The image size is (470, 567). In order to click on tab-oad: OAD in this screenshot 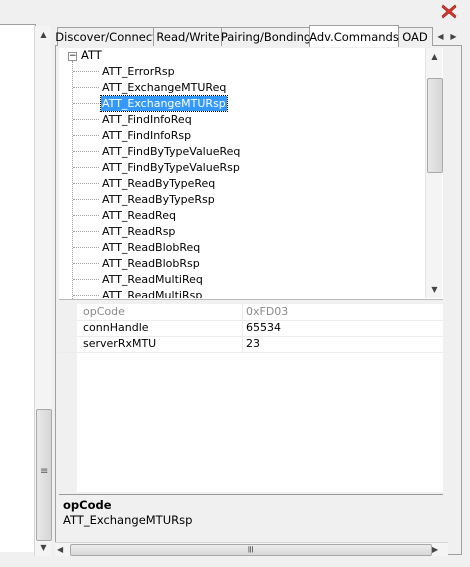, I will do `click(415, 36)`.